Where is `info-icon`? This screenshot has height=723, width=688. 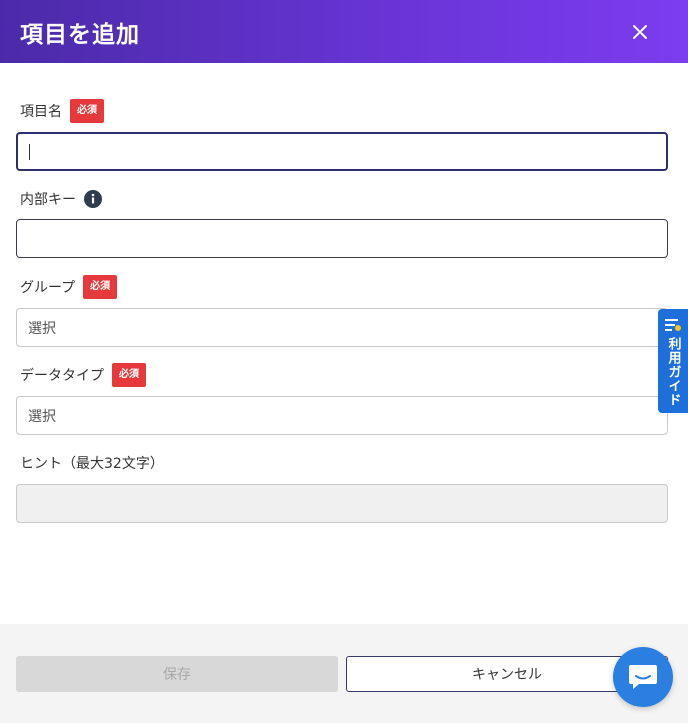 info-icon is located at coordinates (93, 199).